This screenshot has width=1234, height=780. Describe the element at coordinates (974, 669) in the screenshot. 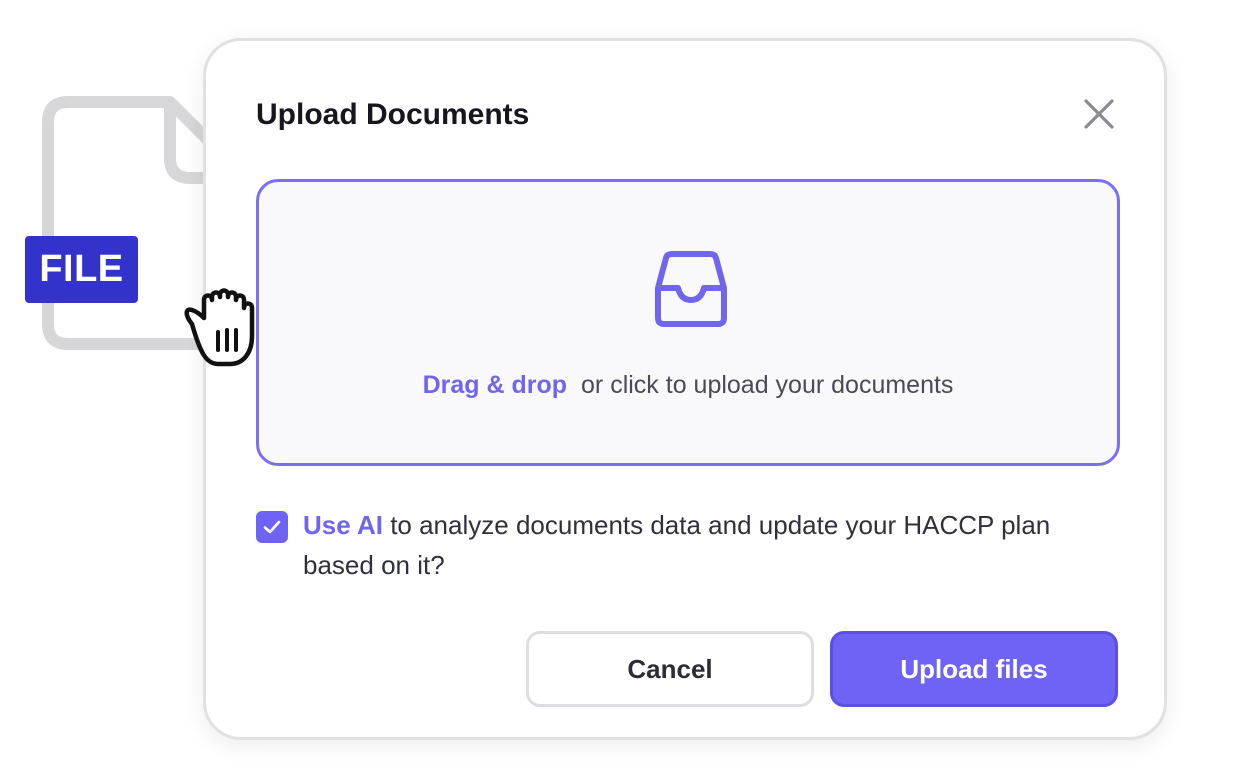

I see `upload-files-button: Upload files` at that location.